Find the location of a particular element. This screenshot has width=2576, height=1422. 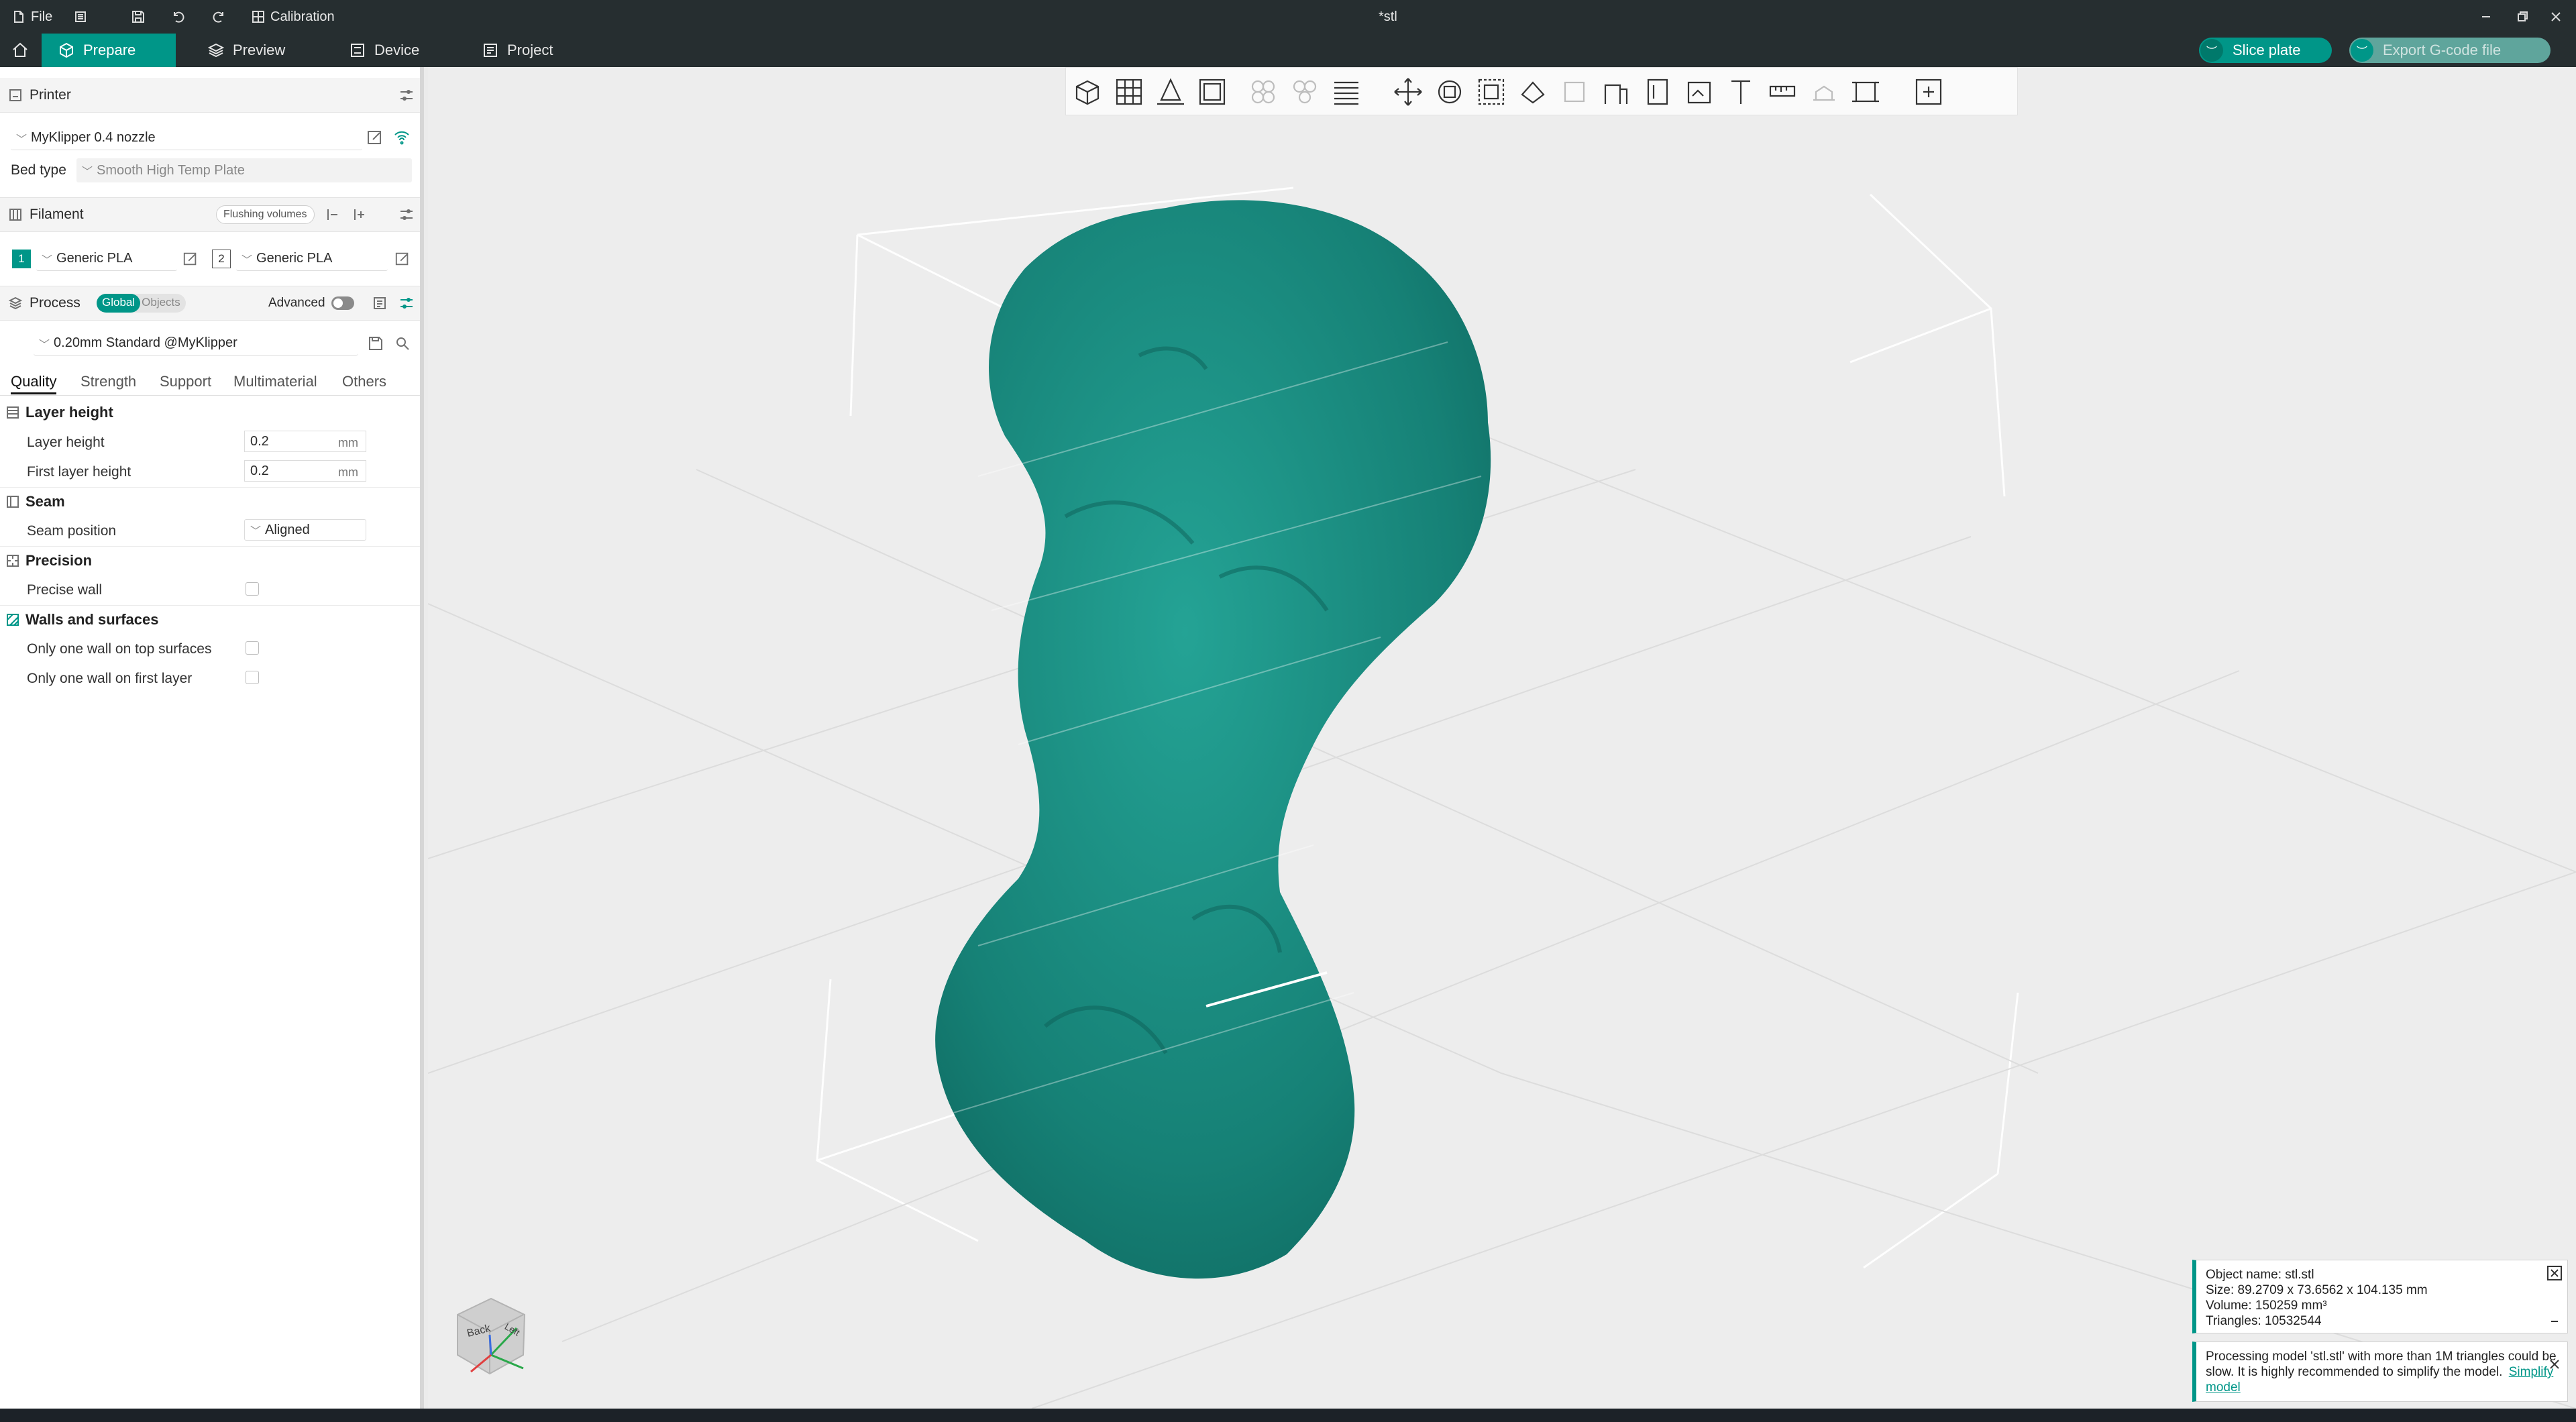

tab-label: Project is located at coordinates (530, 50).